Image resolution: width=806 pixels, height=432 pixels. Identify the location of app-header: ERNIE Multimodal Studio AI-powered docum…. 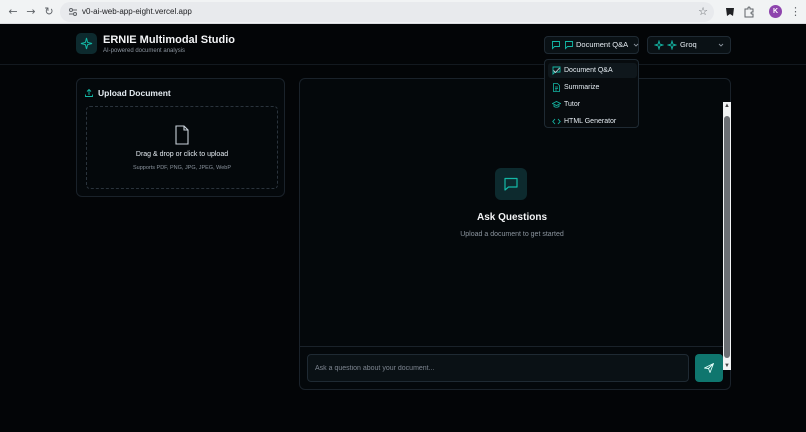
(403, 44).